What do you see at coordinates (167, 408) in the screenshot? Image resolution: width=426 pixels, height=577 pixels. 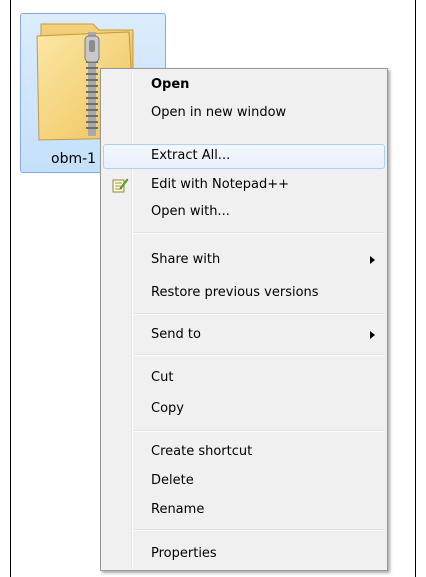 I see `menu-item-label: Copy` at bounding box center [167, 408].